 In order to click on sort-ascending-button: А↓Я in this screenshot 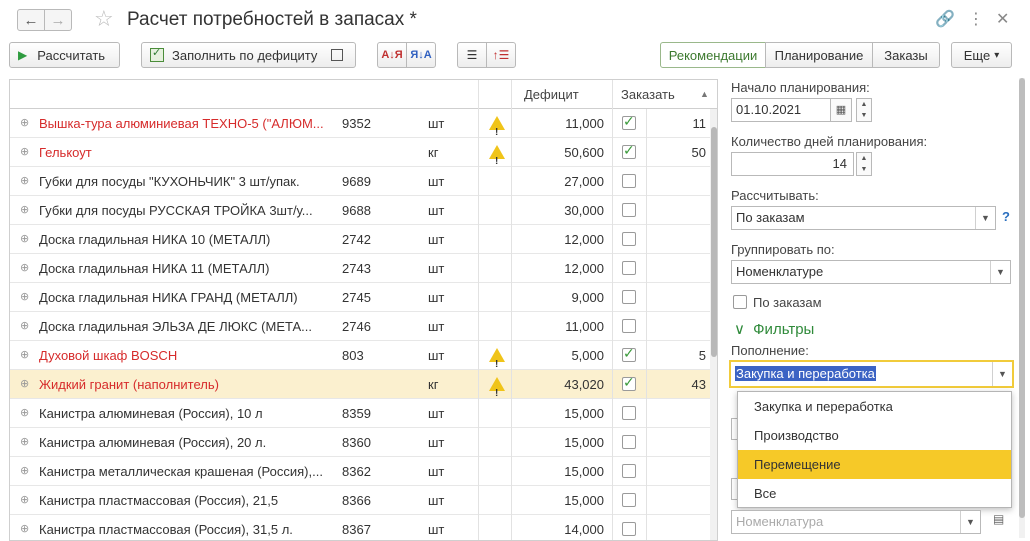, I will do `click(392, 55)`.